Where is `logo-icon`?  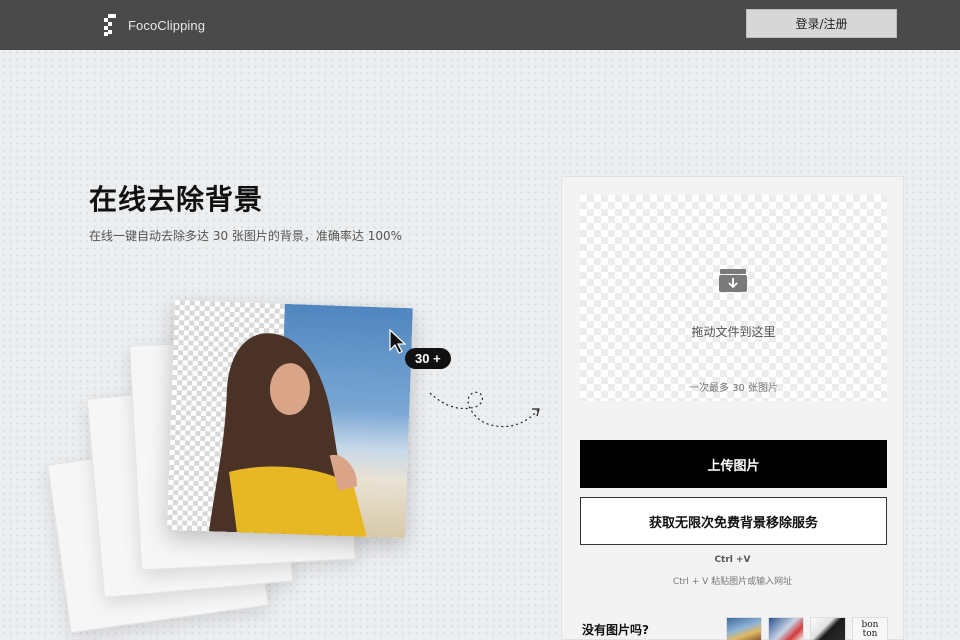 logo-icon is located at coordinates (112, 25).